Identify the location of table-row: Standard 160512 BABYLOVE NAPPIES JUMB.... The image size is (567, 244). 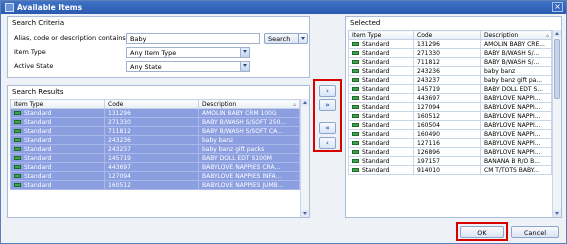
(155, 185).